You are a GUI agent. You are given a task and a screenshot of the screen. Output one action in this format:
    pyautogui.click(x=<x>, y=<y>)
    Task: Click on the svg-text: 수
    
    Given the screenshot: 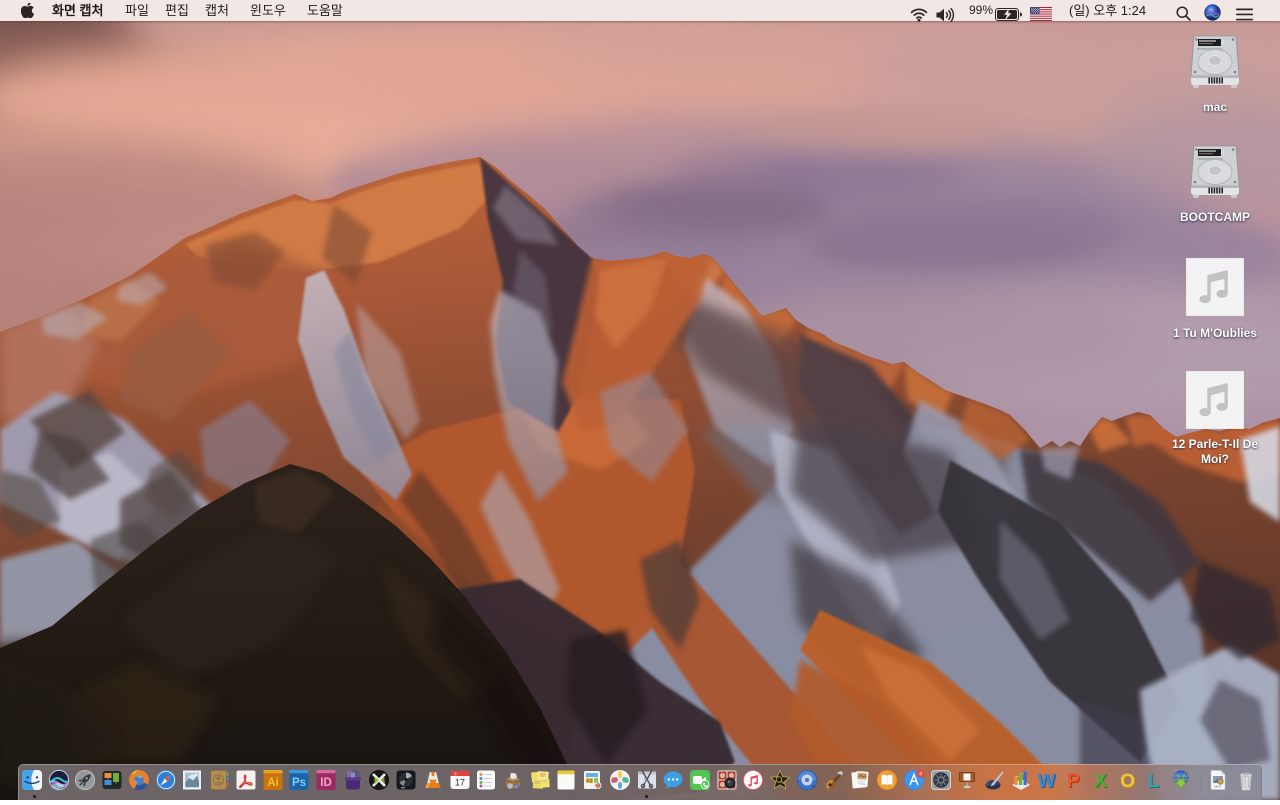 What is the action you would take?
    pyautogui.click(x=455, y=773)
    